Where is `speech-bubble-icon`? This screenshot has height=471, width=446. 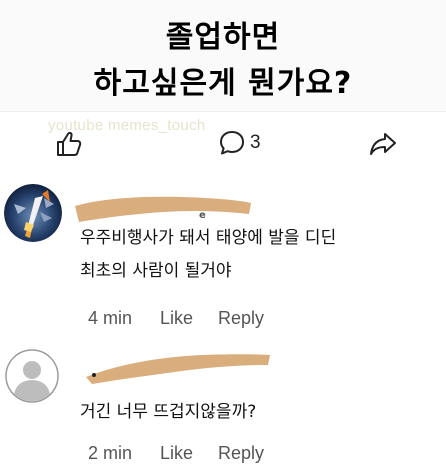
speech-bubble-icon is located at coordinates (232, 143).